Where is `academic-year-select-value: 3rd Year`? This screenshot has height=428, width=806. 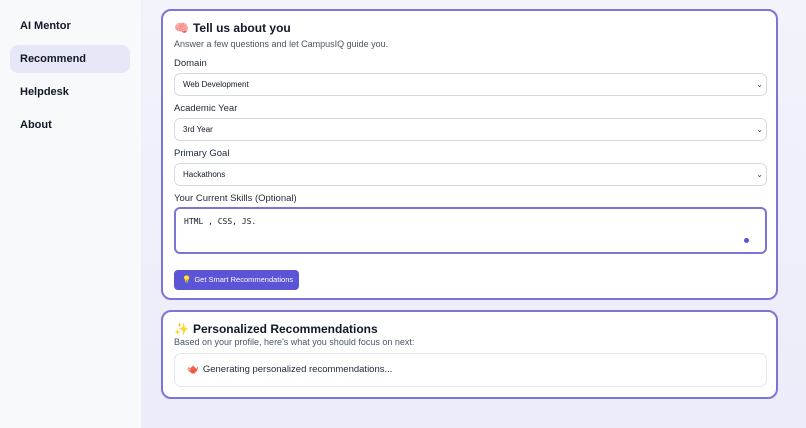 academic-year-select-value: 3rd Year is located at coordinates (198, 129).